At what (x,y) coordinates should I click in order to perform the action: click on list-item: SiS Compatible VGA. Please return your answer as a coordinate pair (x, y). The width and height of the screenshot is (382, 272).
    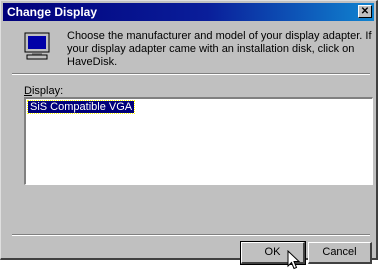
    Looking at the image, I should click on (81, 107).